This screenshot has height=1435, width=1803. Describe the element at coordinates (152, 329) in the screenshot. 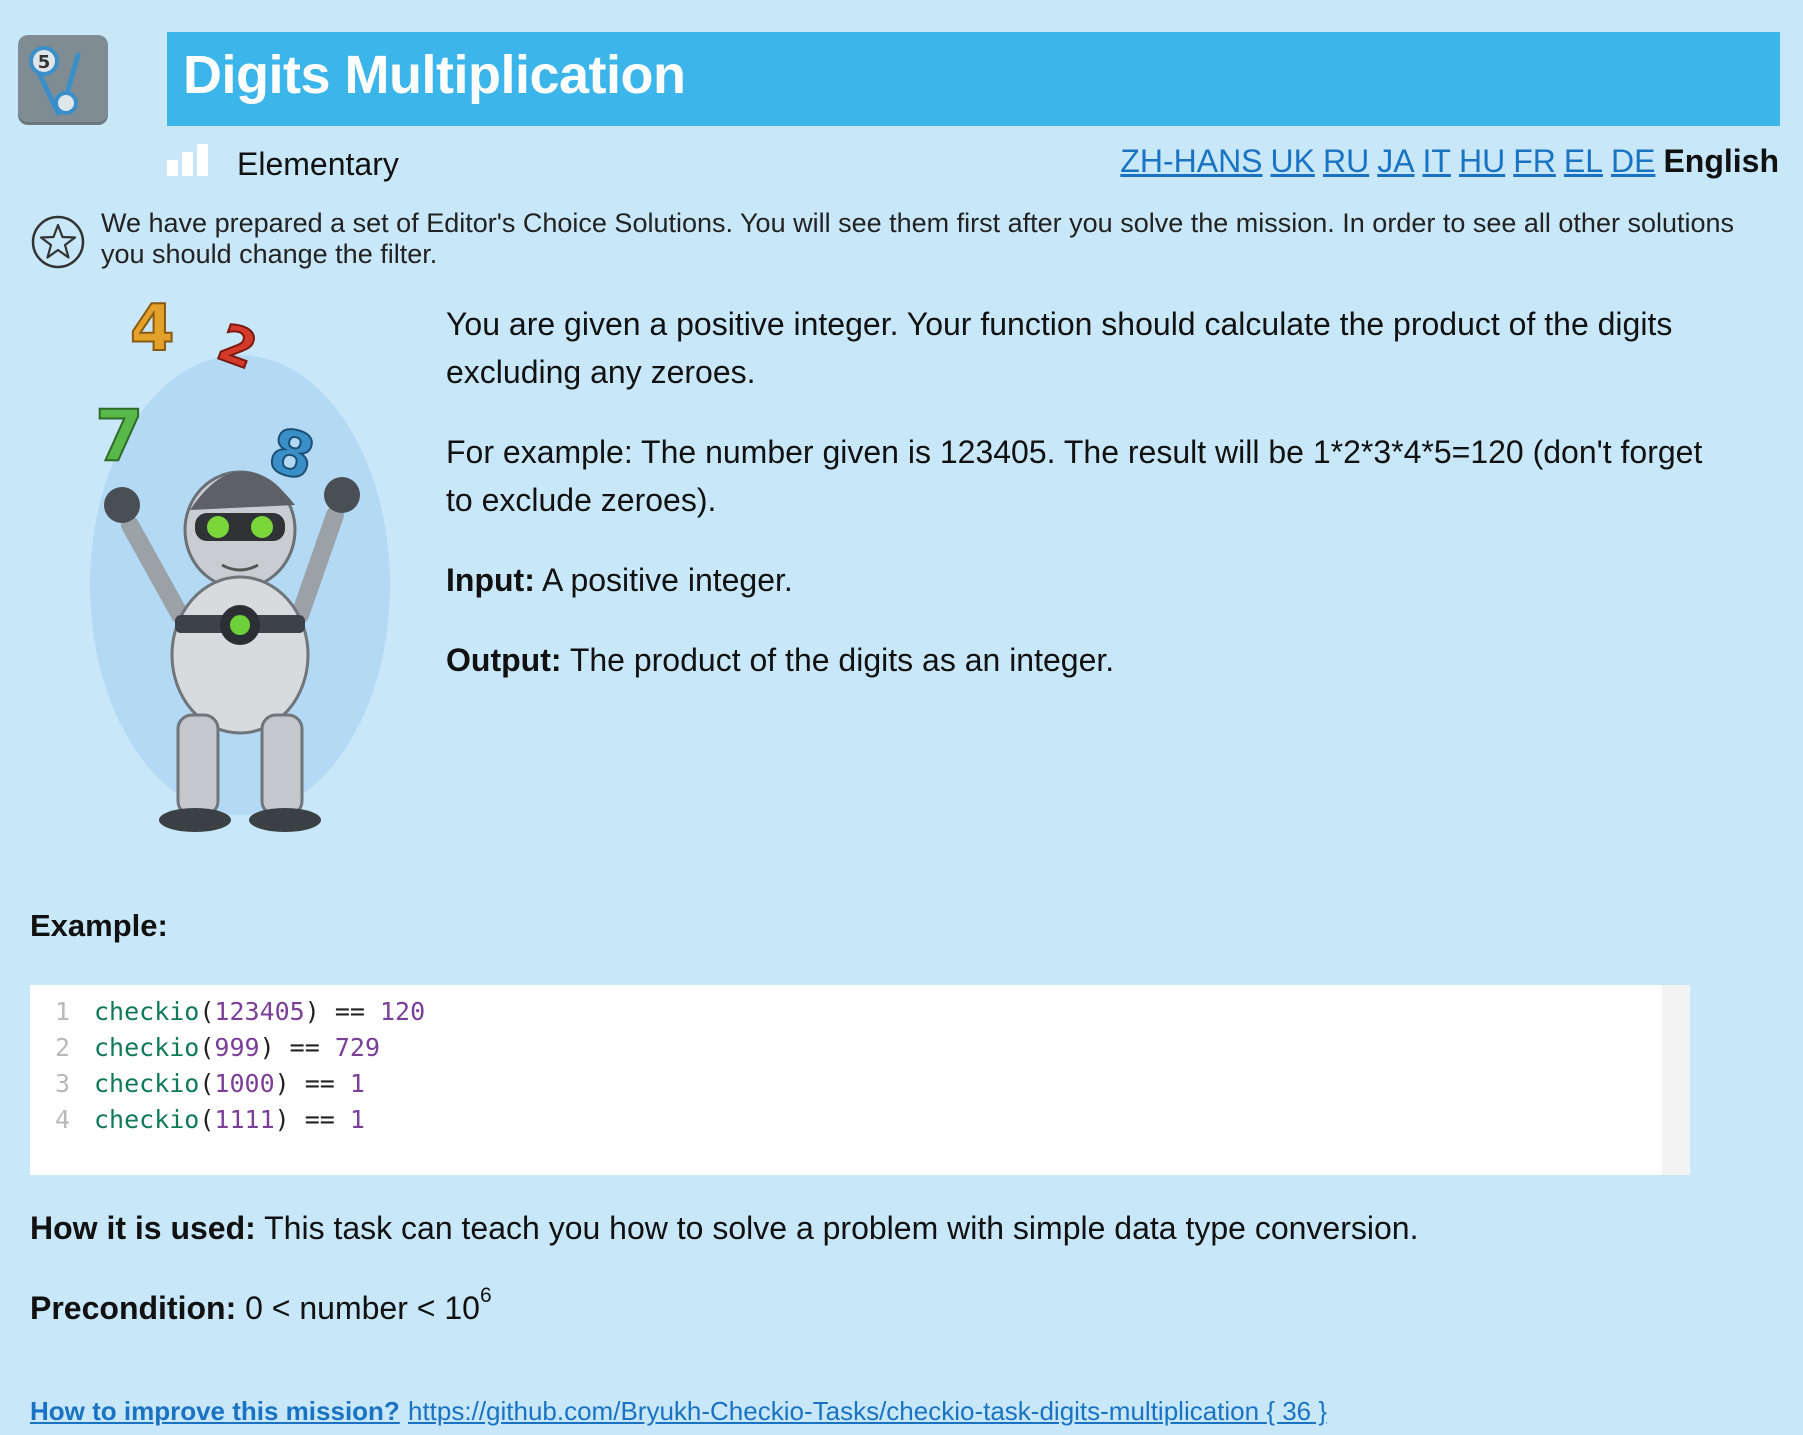

I see `svg-text: 4` at that location.